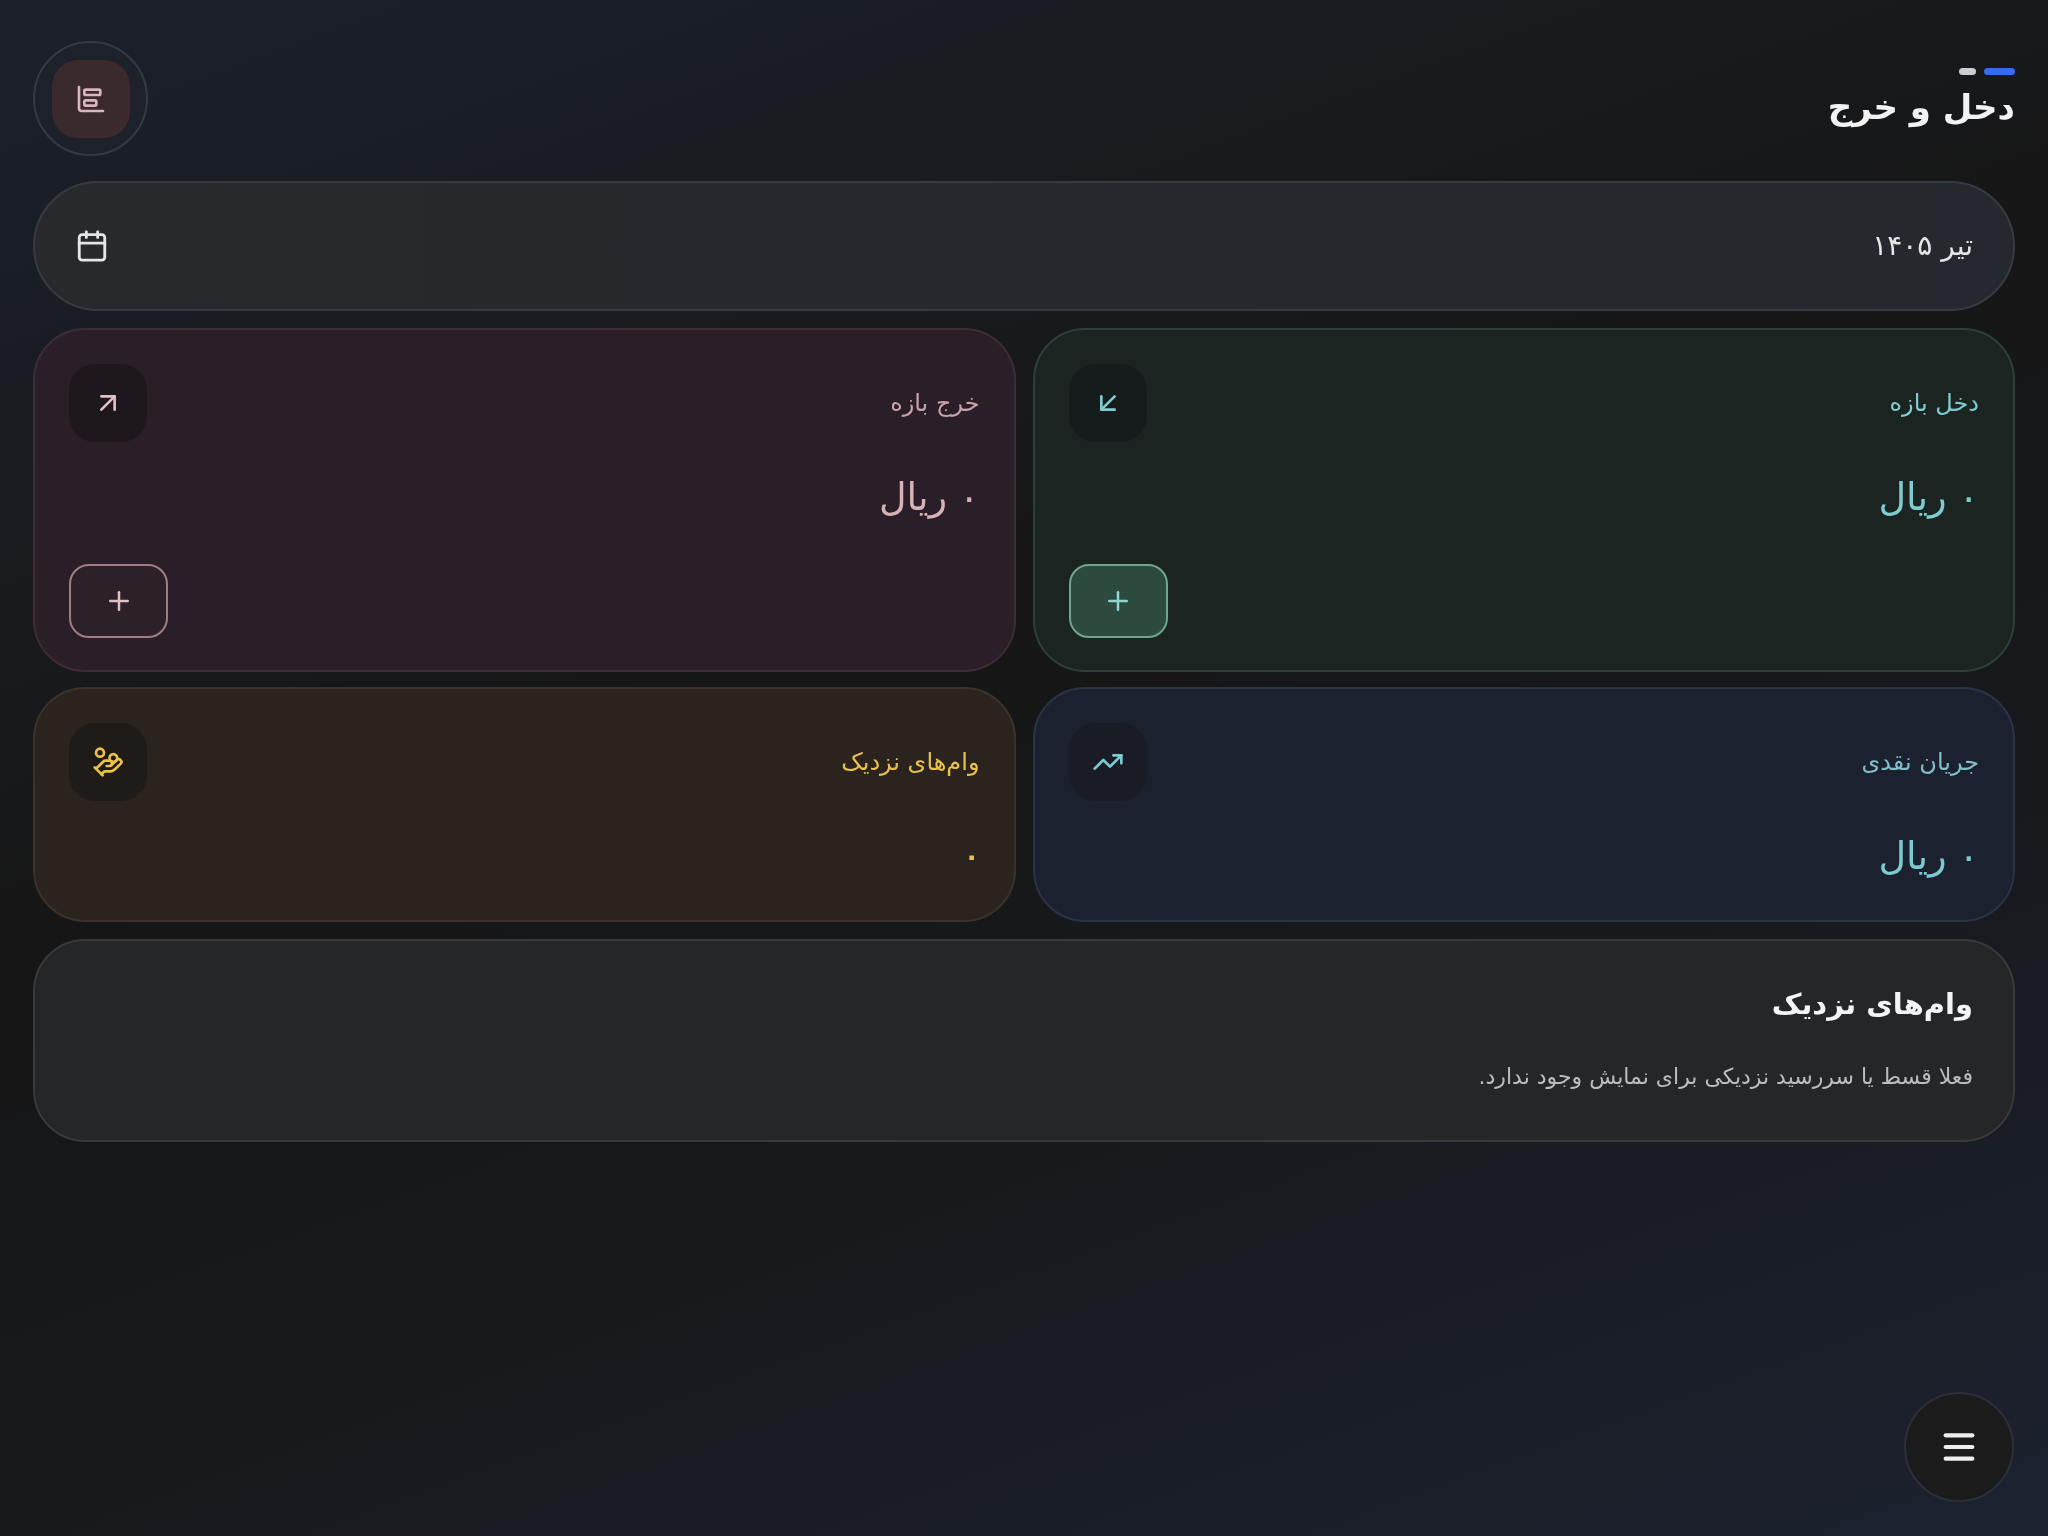 This screenshot has width=2048, height=1536. Describe the element at coordinates (92, 246) in the screenshot. I see `calendar-icon` at that location.